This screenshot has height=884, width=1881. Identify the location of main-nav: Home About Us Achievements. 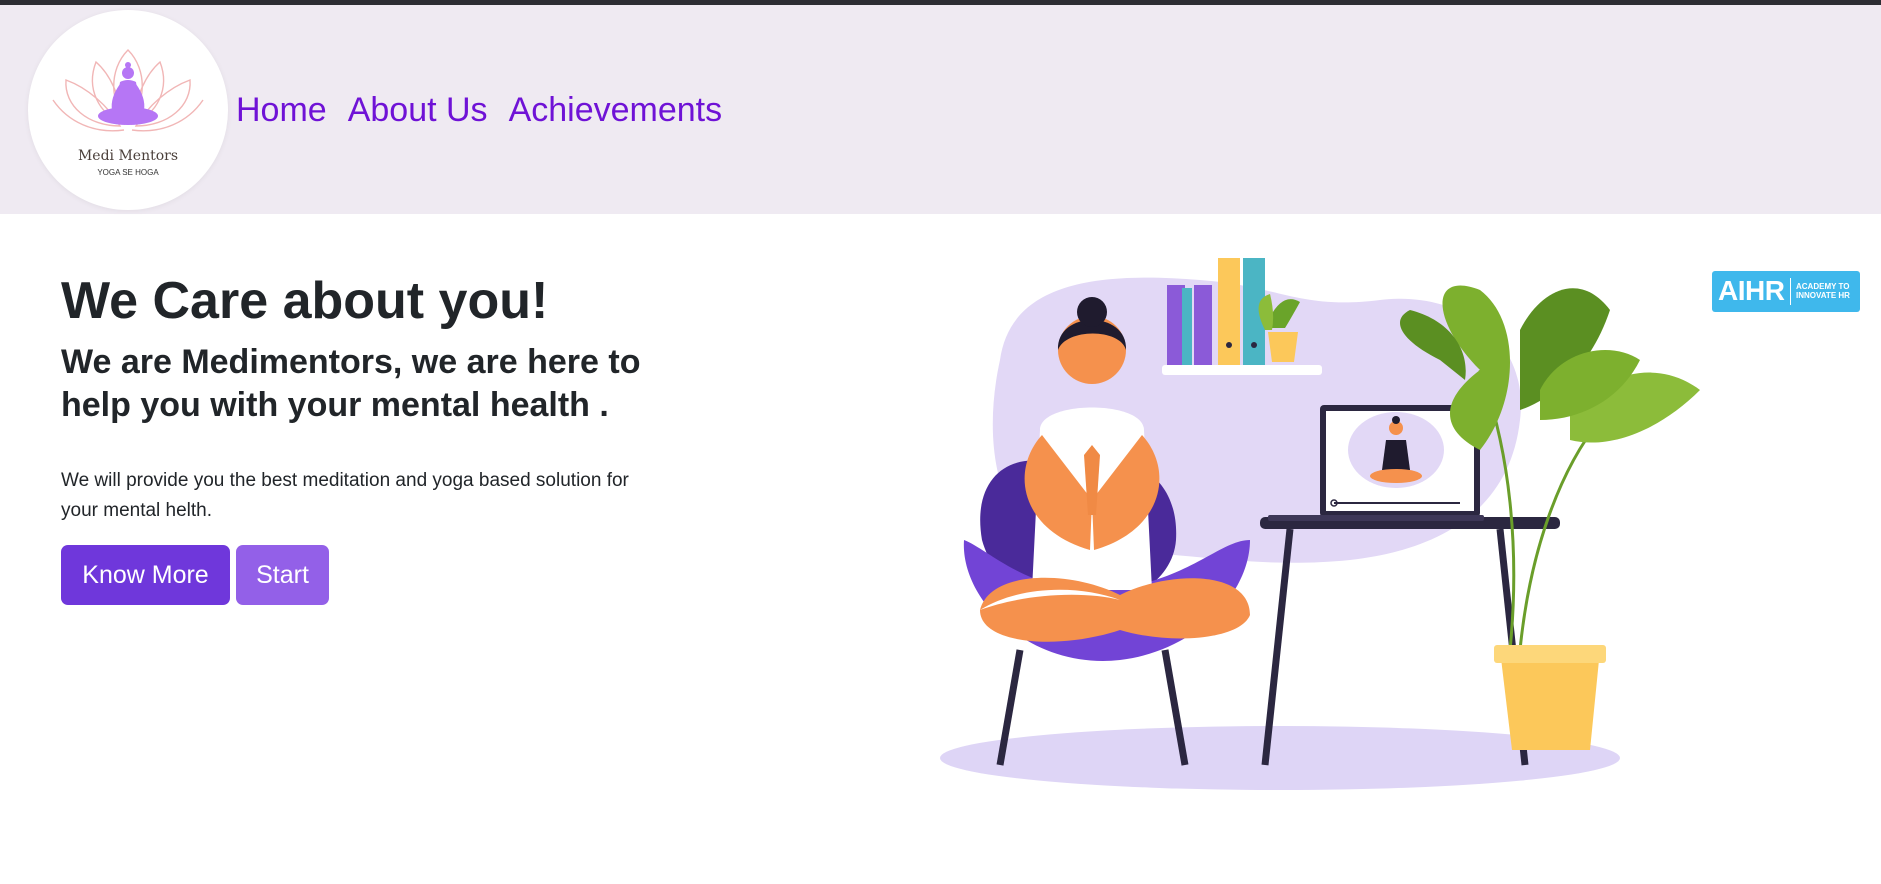
(479, 110).